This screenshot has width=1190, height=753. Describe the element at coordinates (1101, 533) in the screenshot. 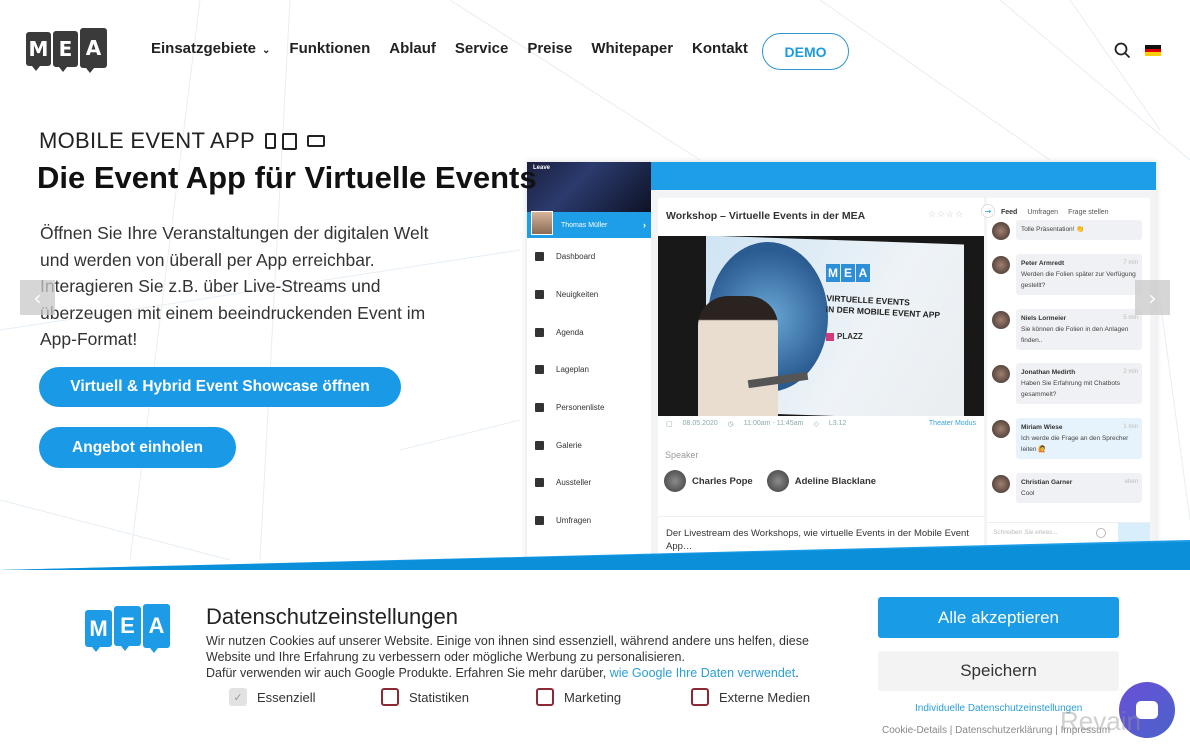

I see `emoji-icon` at that location.